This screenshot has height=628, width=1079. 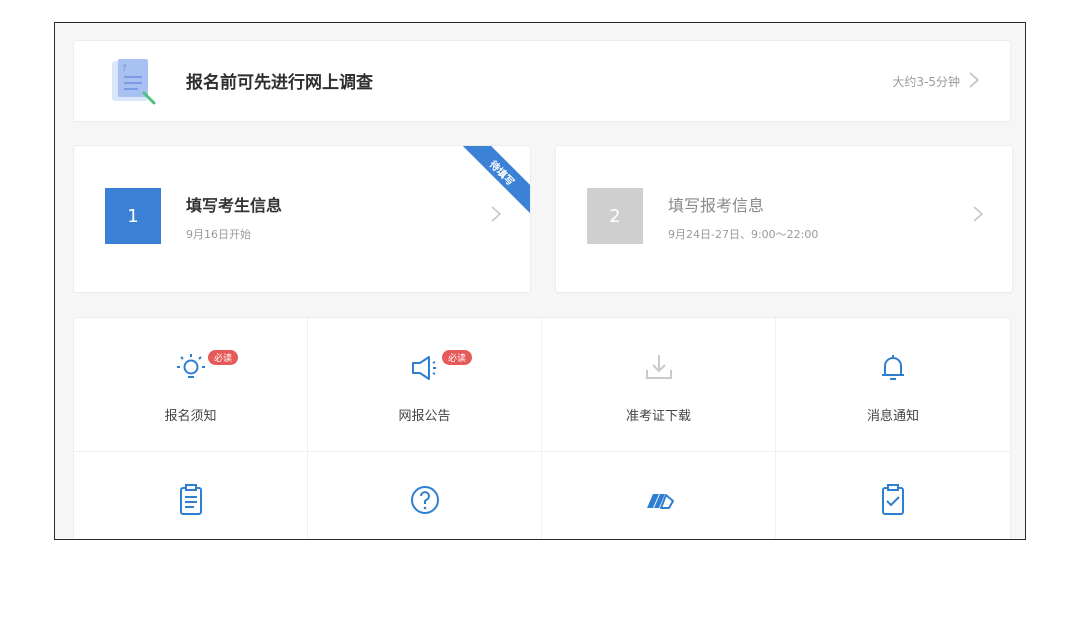 I want to click on grid-item-label: 报名须知, so click(x=190, y=416).